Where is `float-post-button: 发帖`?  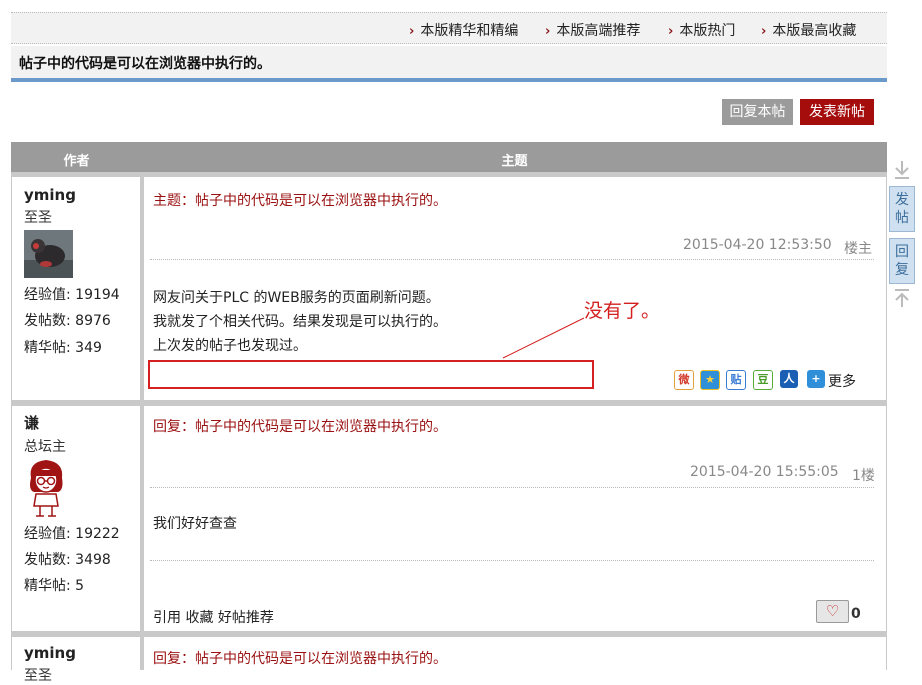 float-post-button: 发帖 is located at coordinates (902, 209).